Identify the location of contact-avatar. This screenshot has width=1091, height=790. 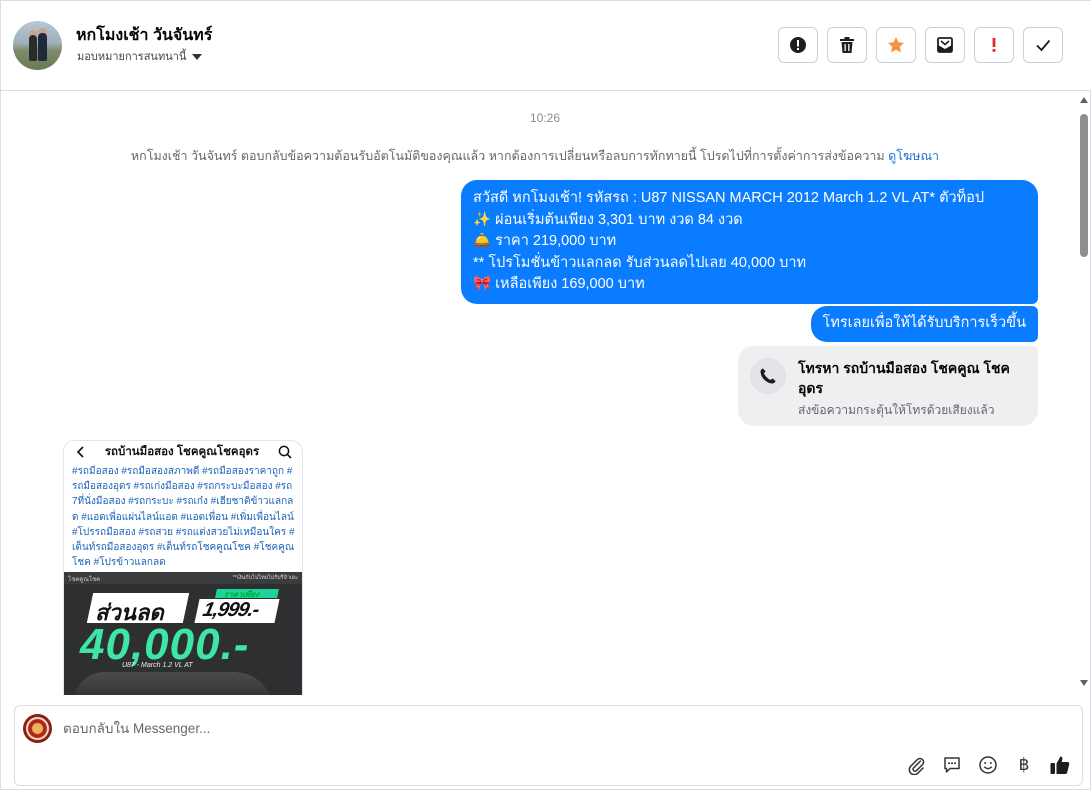
(37, 45).